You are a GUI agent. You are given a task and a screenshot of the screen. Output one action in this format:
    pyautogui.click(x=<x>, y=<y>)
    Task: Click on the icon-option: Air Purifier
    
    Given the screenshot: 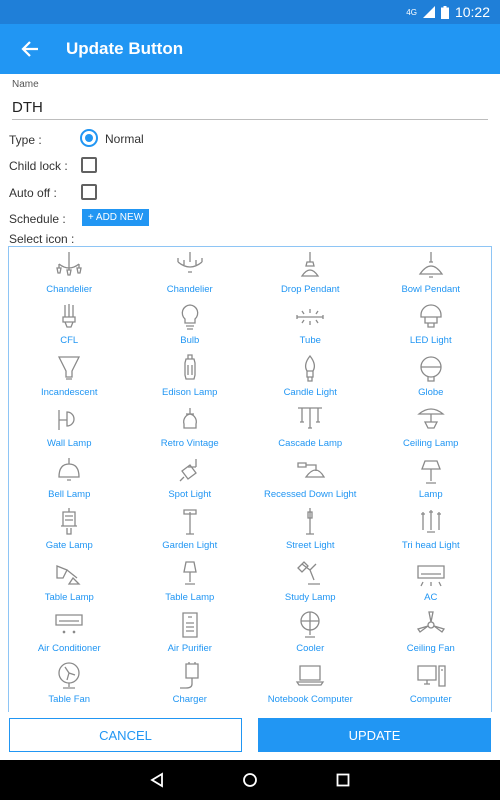 What is the action you would take?
    pyautogui.click(x=190, y=631)
    